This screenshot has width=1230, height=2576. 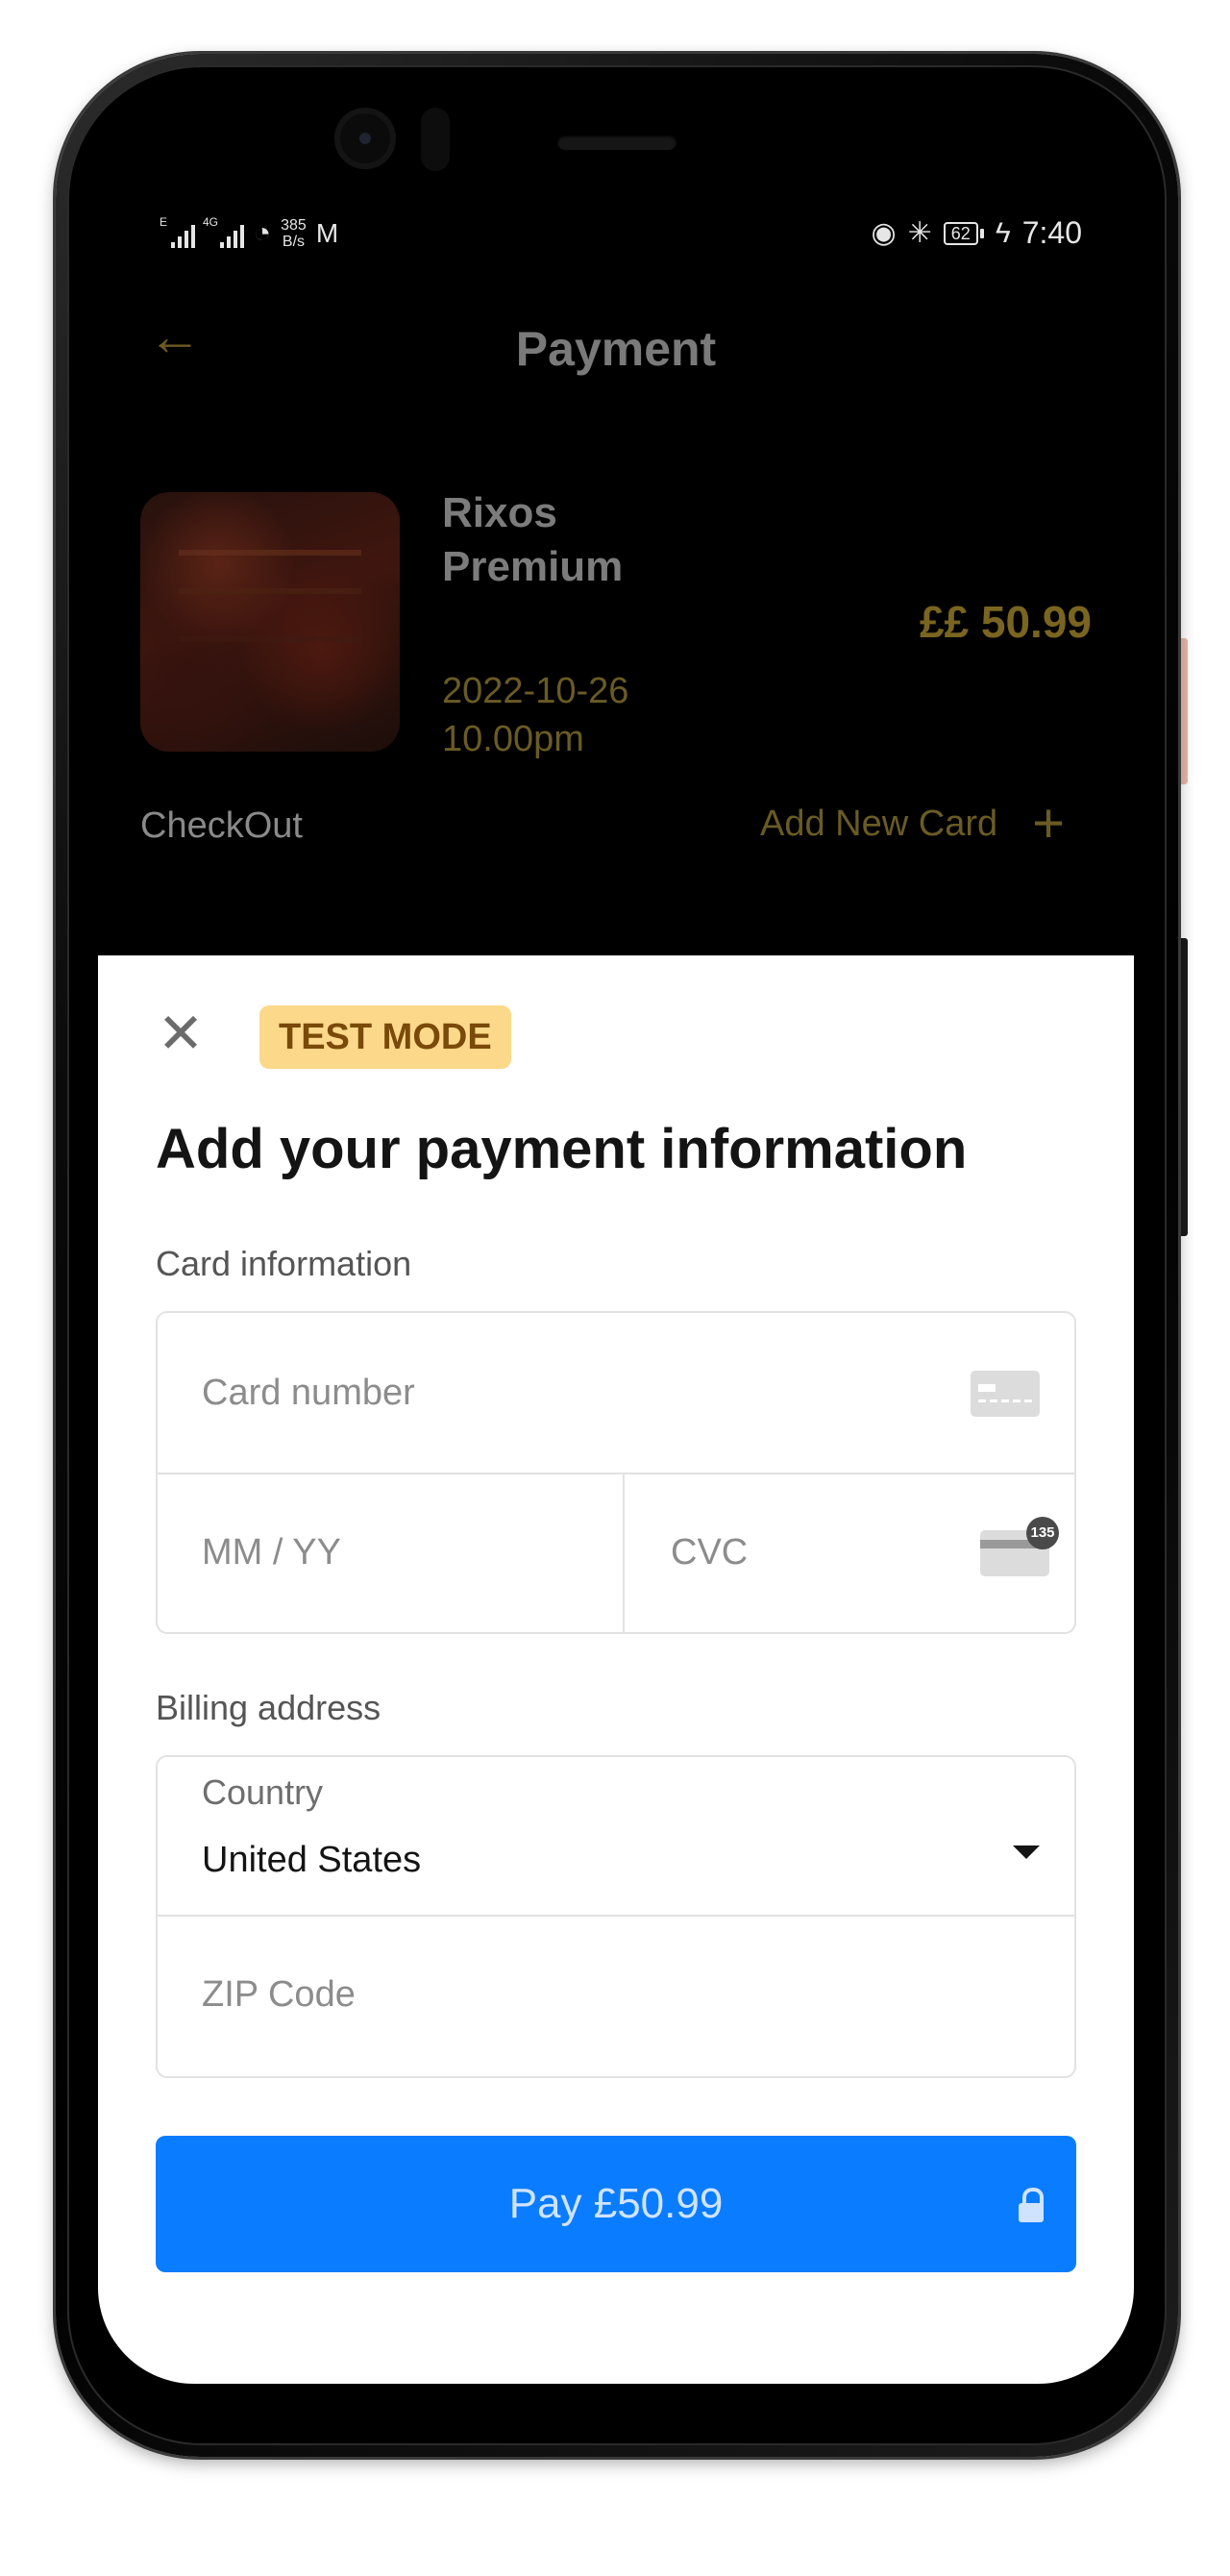 I want to click on gmail-icon: M, so click(x=327, y=233).